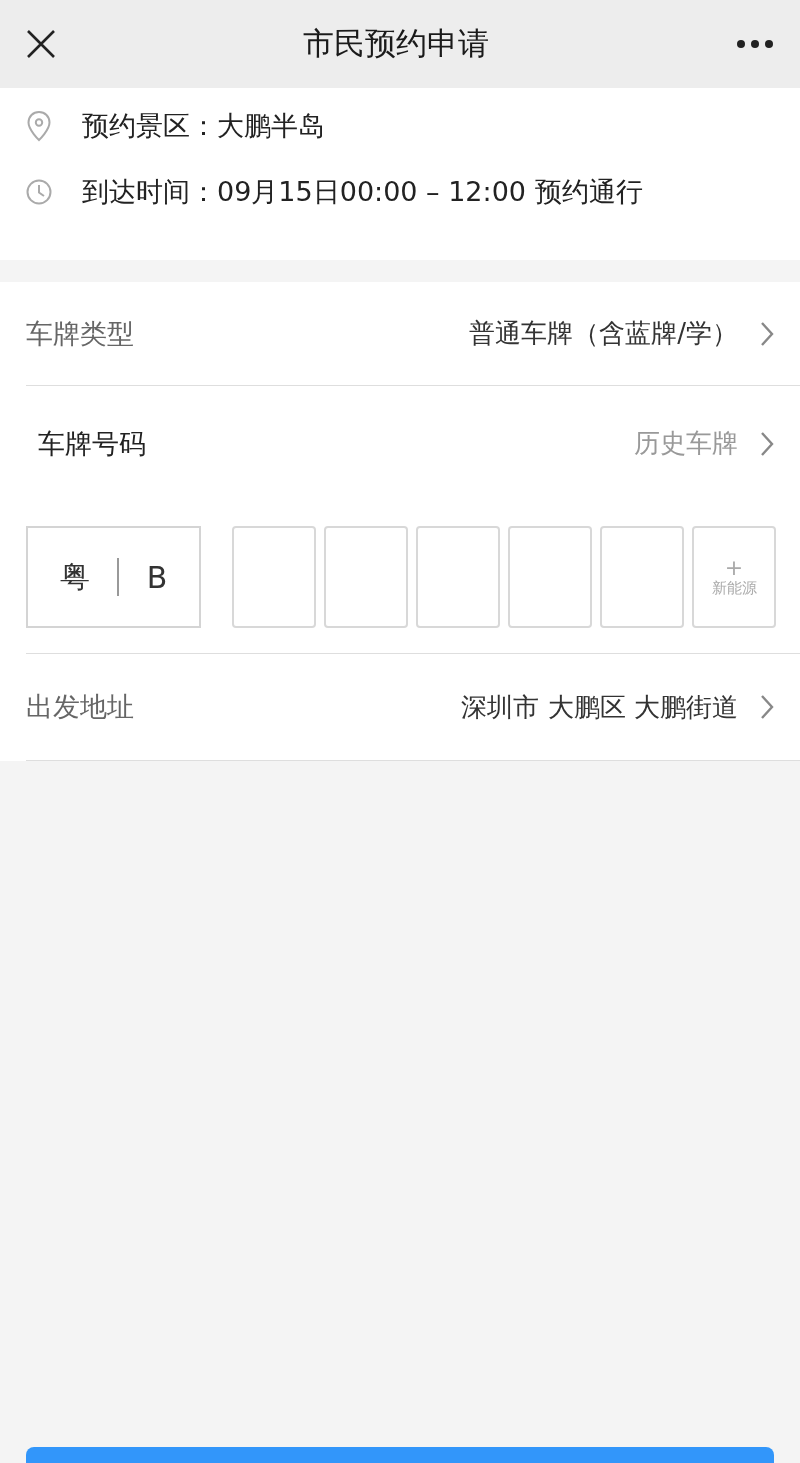 The height and width of the screenshot is (1463, 800). I want to click on page-title: 市民预约申请, so click(396, 43).